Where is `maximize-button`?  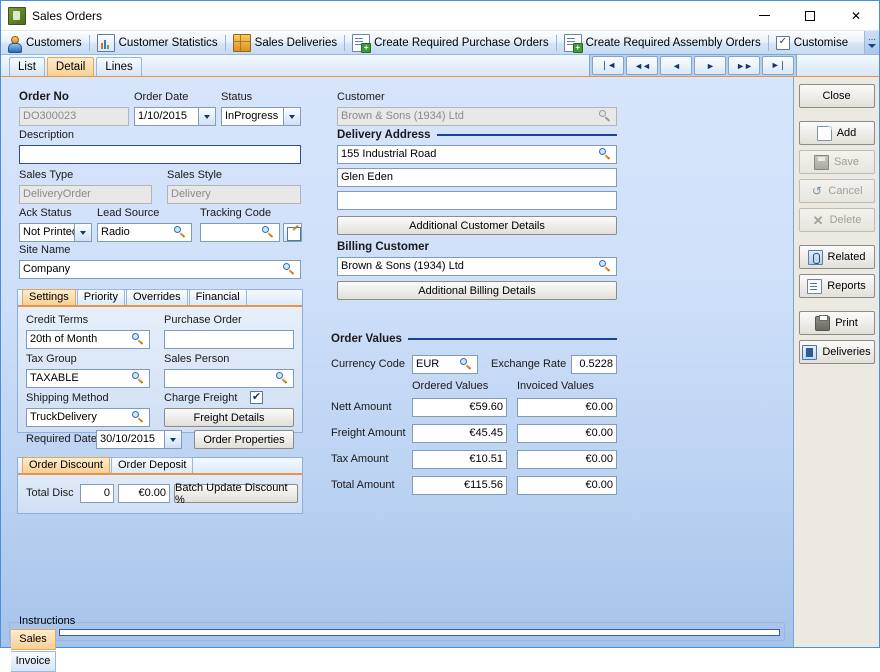
maximize-button is located at coordinates (810, 15).